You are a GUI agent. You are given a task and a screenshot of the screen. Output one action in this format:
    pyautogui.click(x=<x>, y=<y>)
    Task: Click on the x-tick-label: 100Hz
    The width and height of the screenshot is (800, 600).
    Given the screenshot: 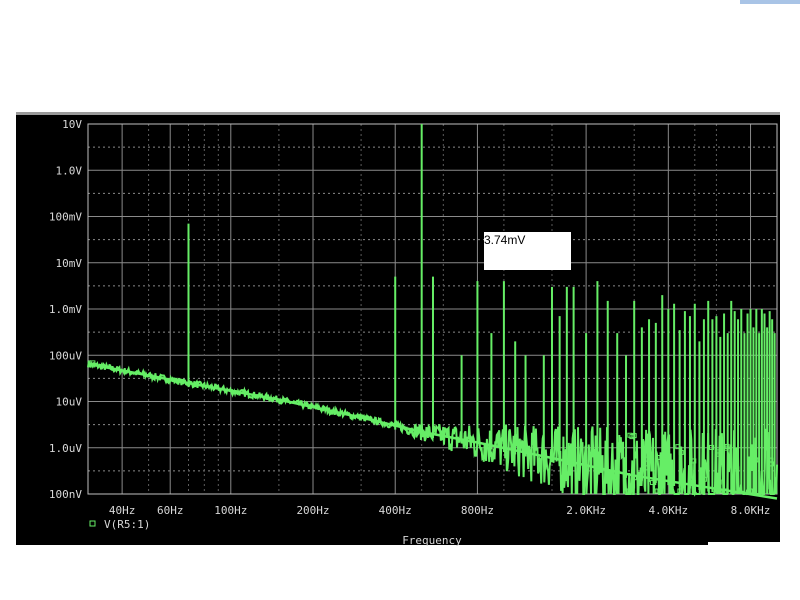 What is the action you would take?
    pyautogui.click(x=230, y=510)
    